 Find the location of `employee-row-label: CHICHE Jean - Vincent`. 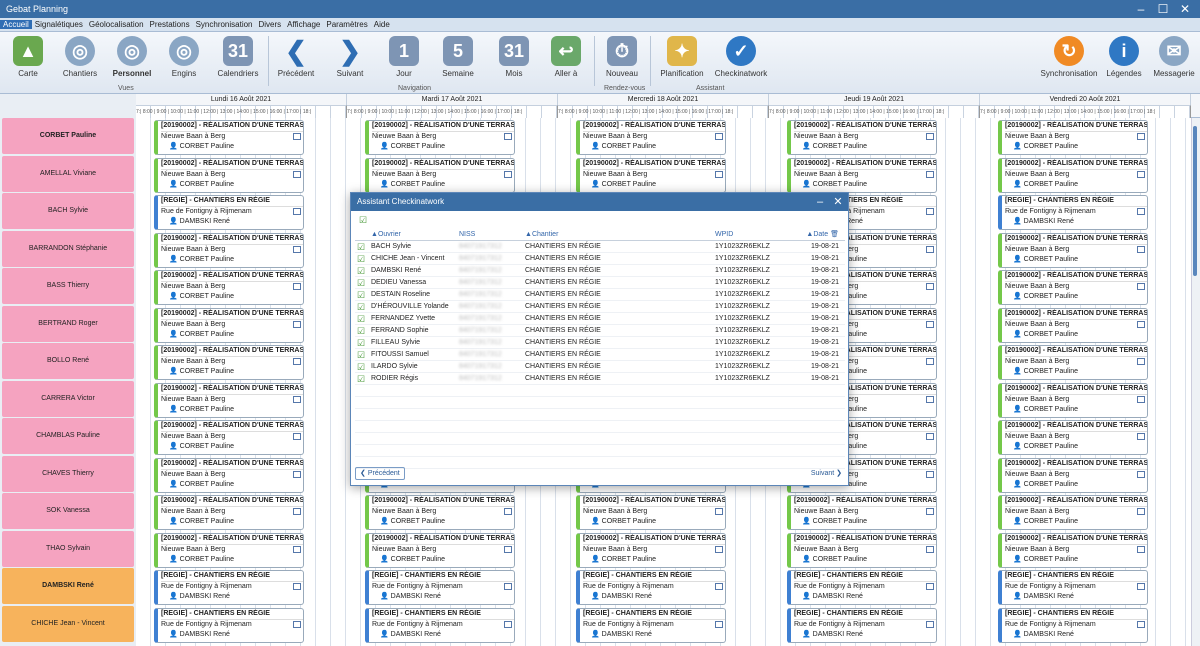

employee-row-label: CHICHE Jean - Vincent is located at coordinates (68, 623).